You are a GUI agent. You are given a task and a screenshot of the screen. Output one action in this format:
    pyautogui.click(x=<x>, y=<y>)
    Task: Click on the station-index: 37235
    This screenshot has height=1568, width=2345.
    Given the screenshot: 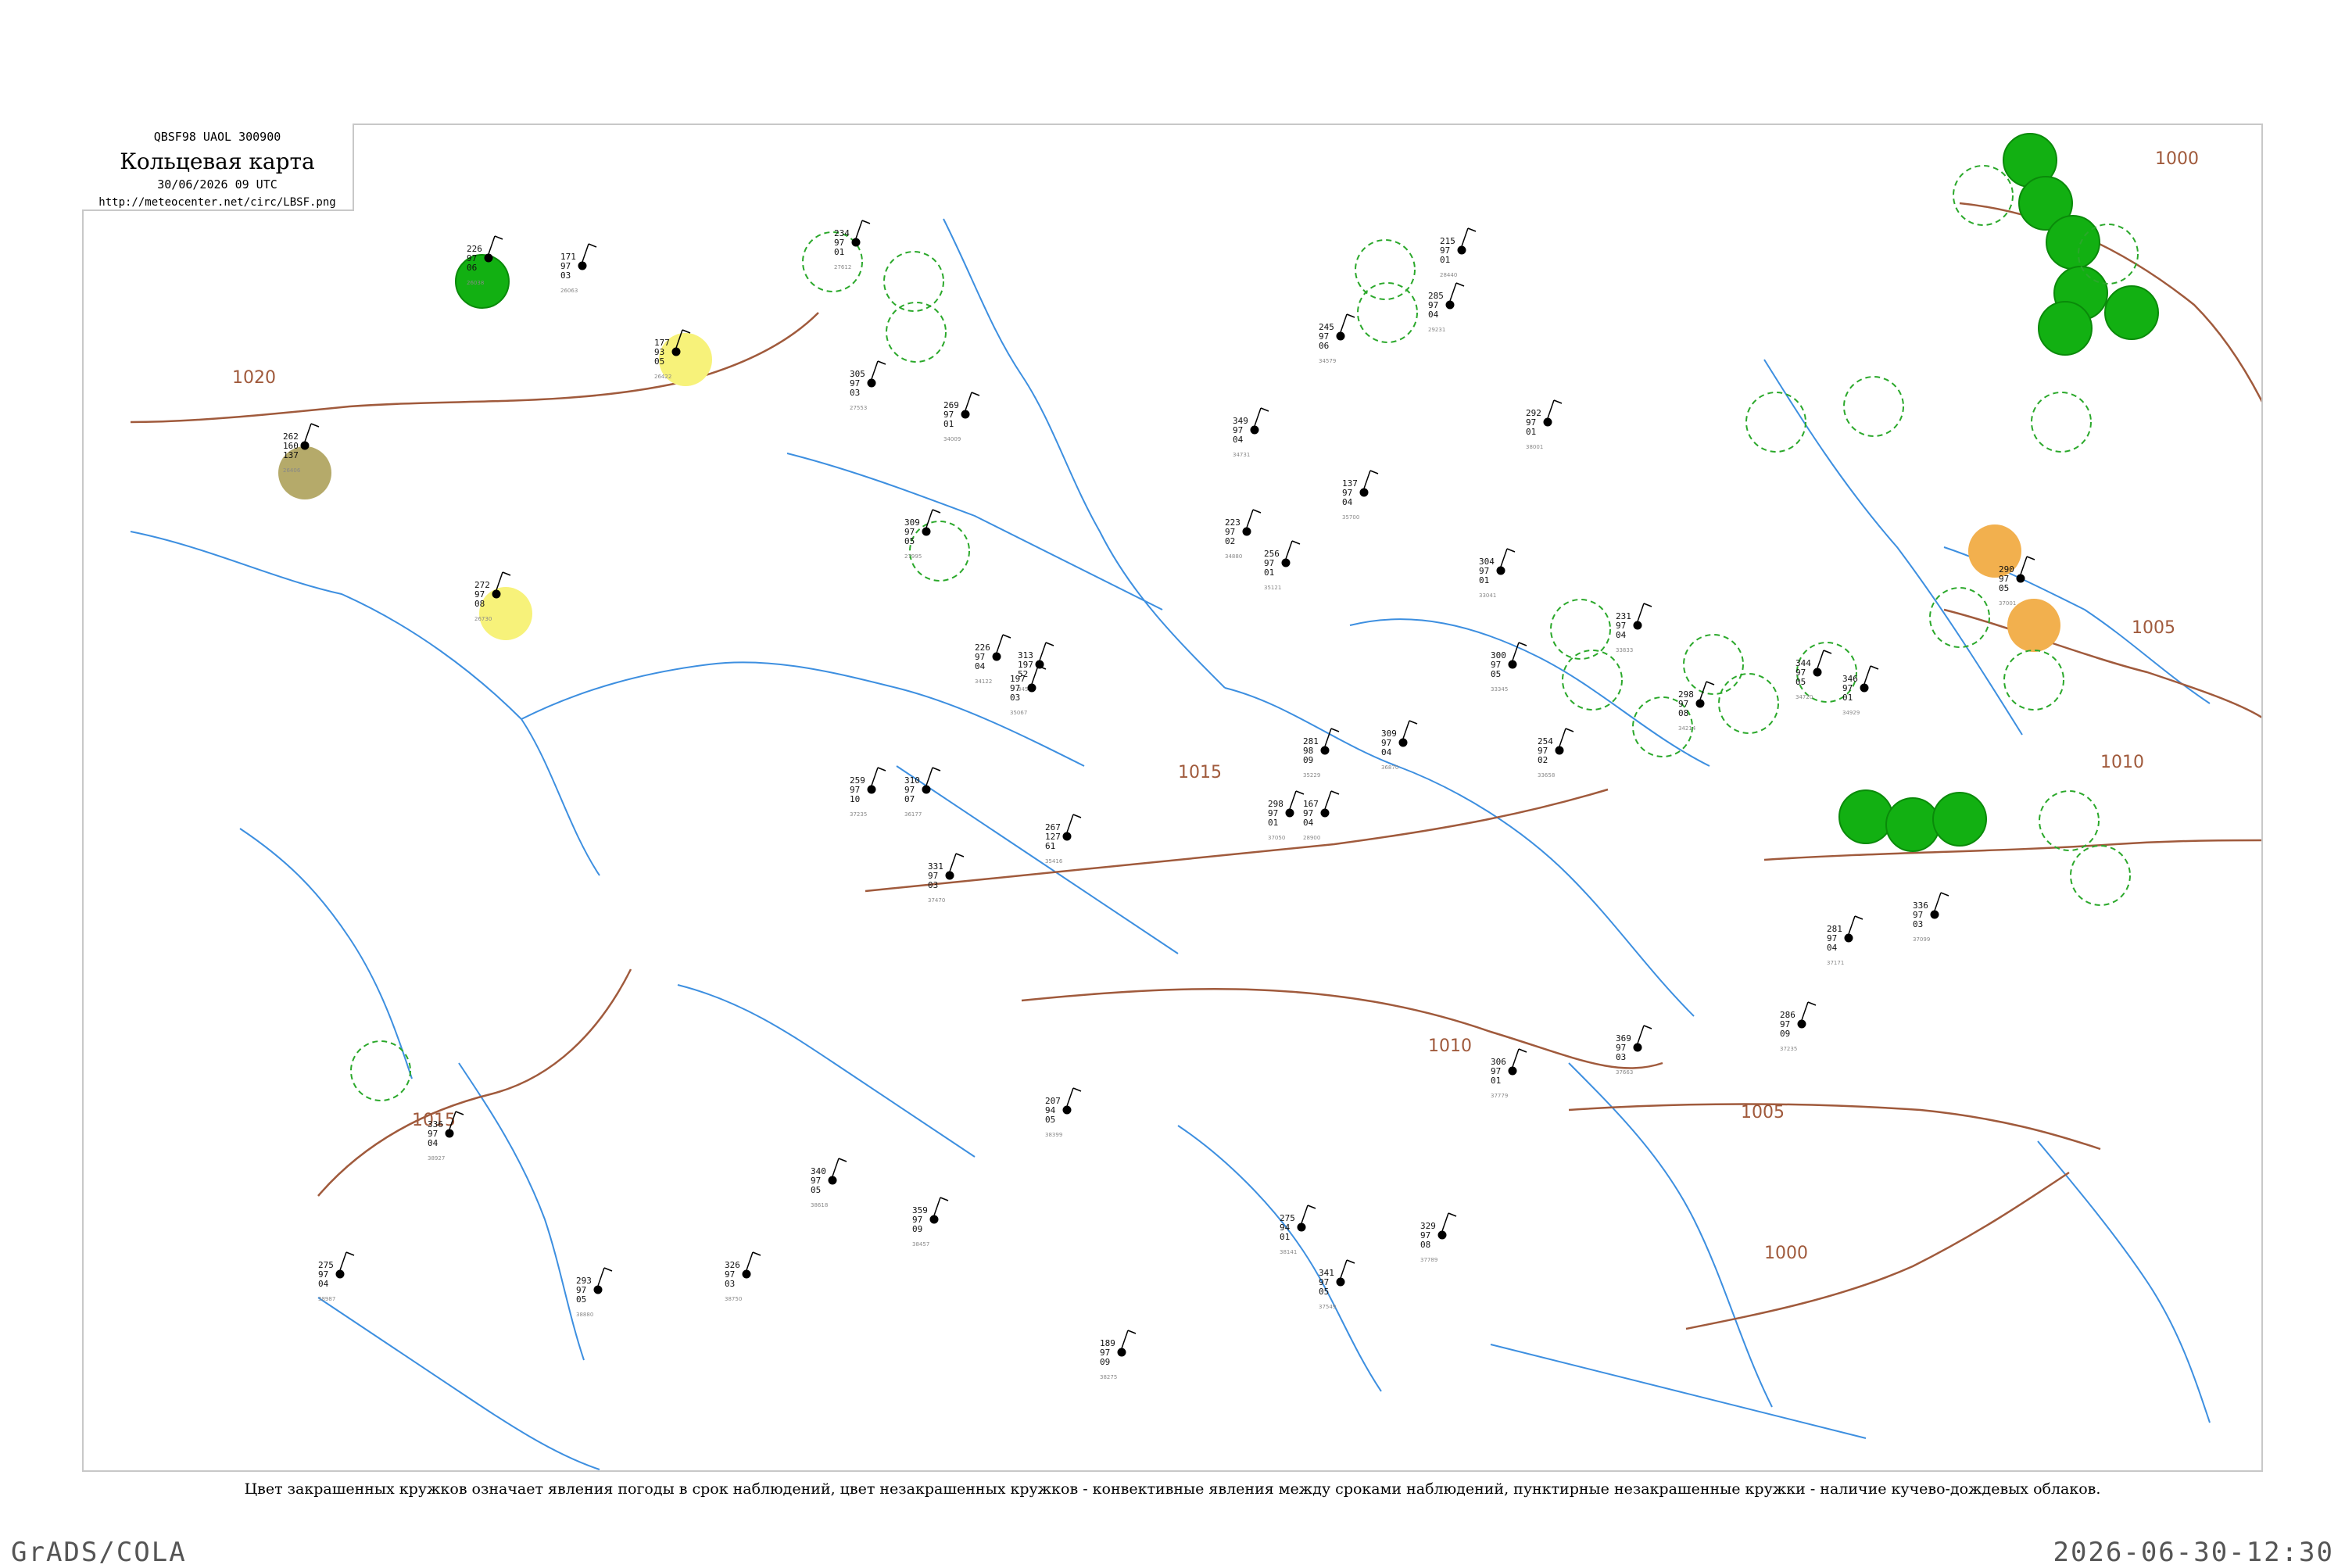 What is the action you would take?
    pyautogui.click(x=858, y=815)
    